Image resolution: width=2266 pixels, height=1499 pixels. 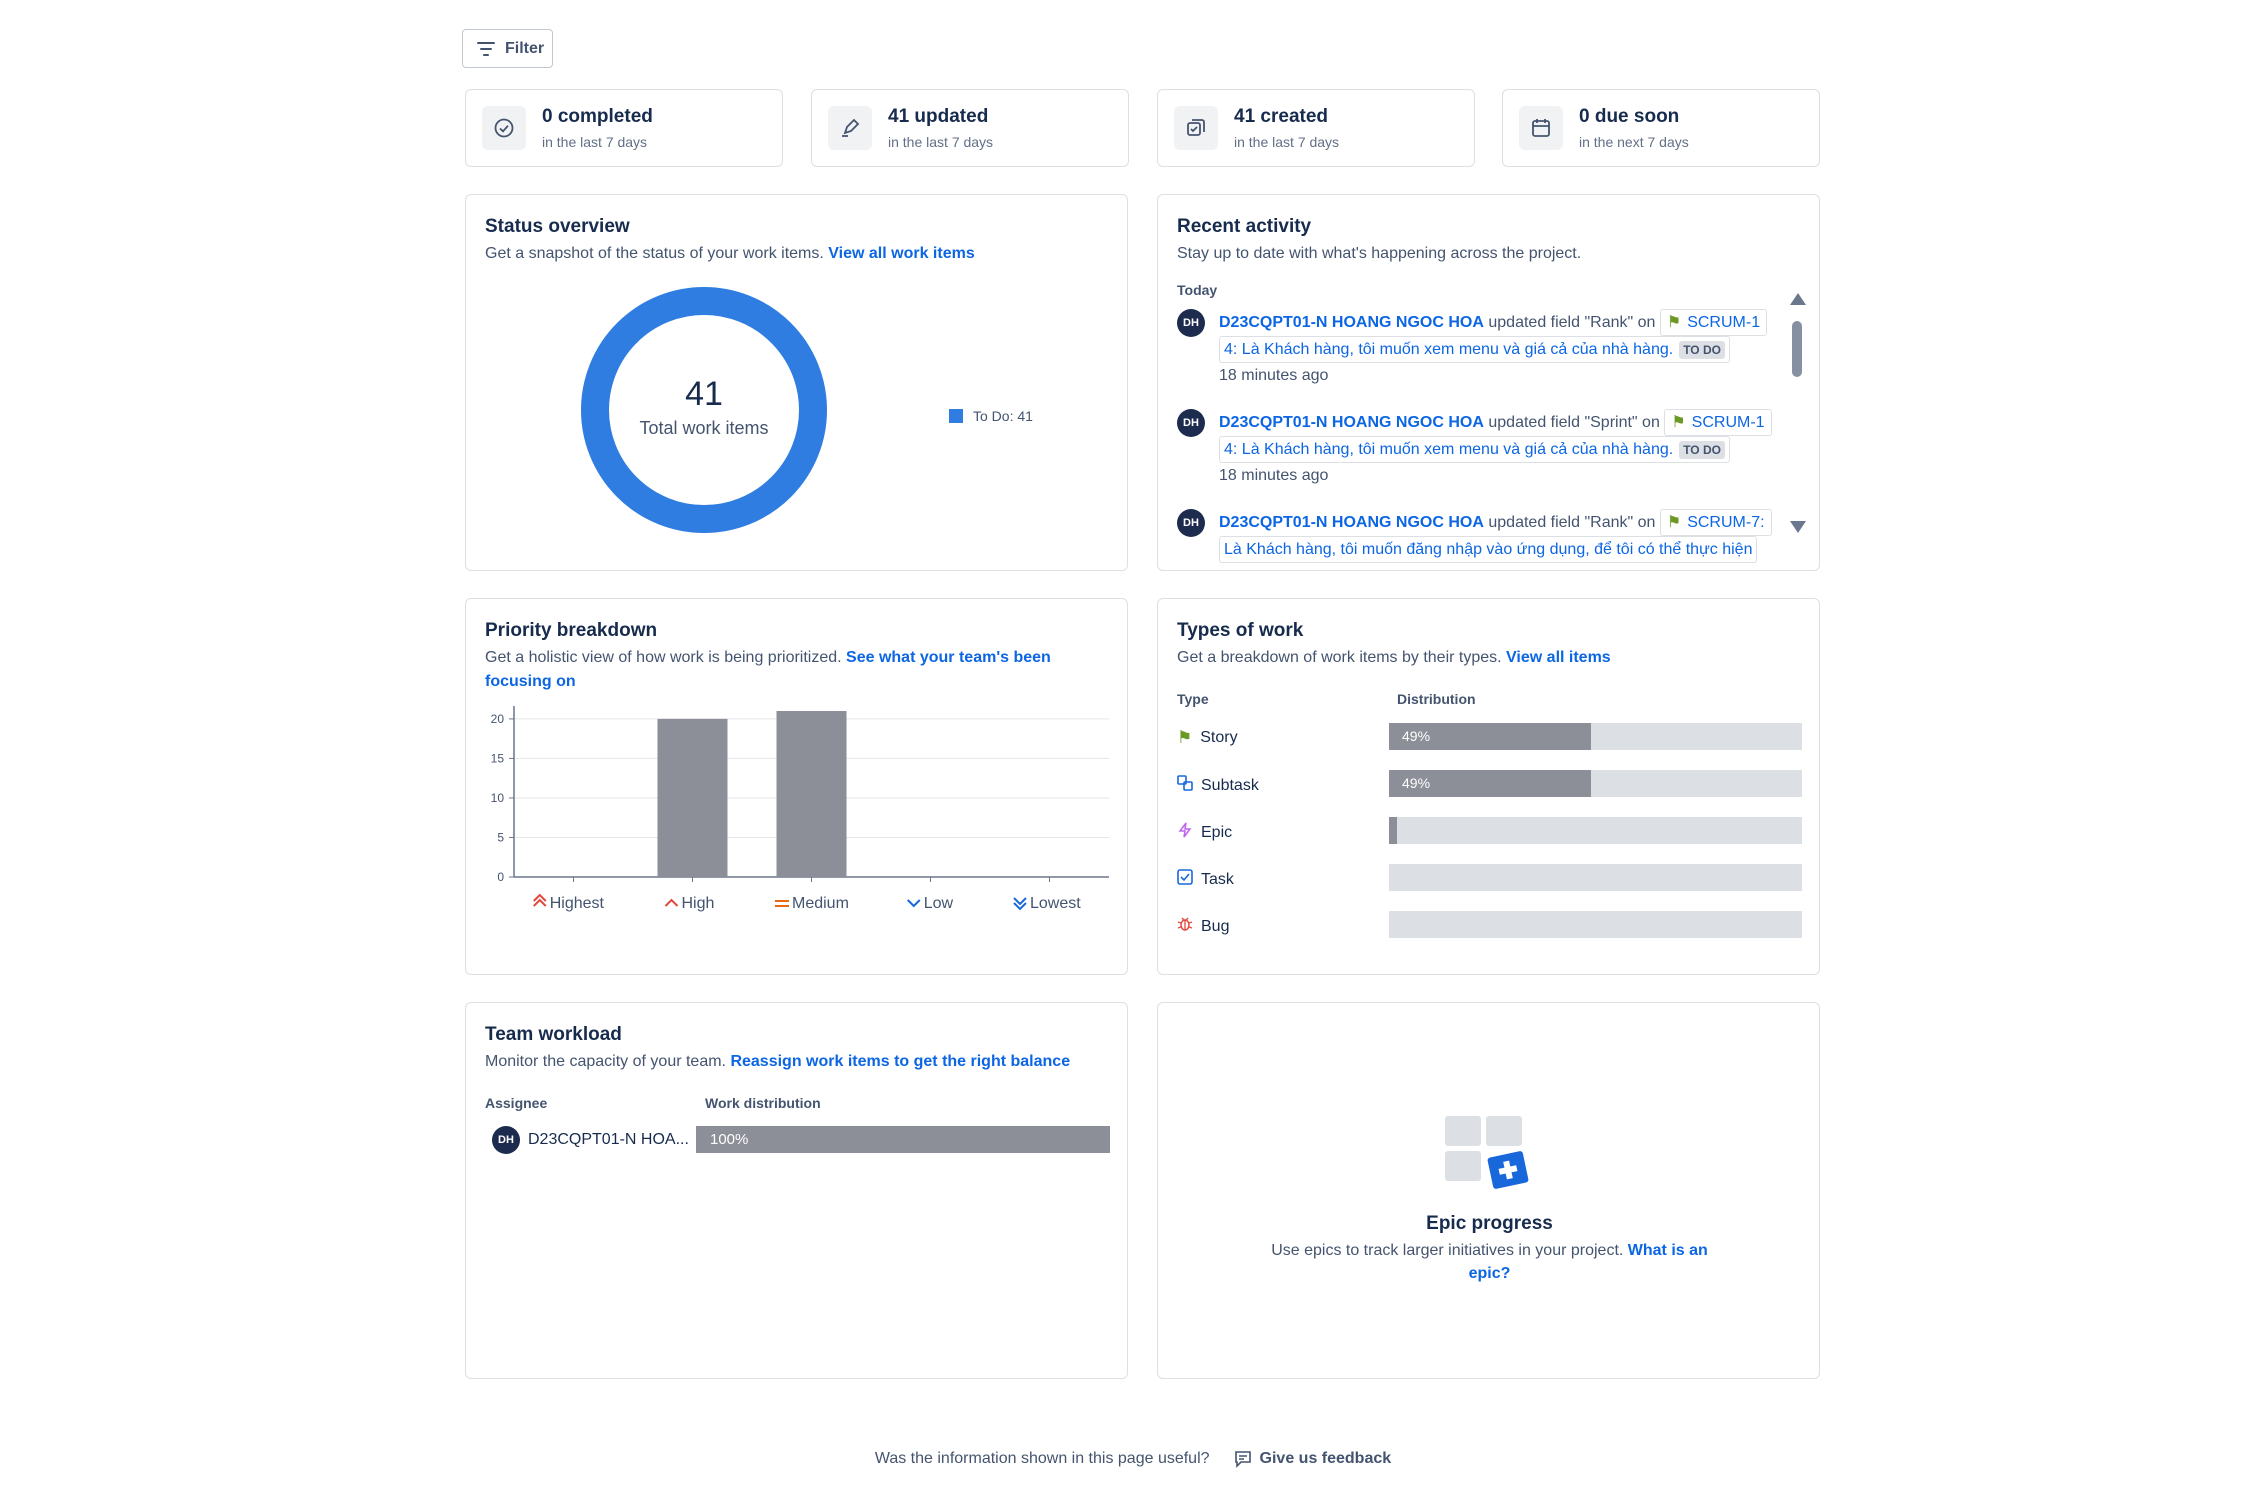 I want to click on activity-action: updated field "Sprint" on, so click(x=1574, y=422).